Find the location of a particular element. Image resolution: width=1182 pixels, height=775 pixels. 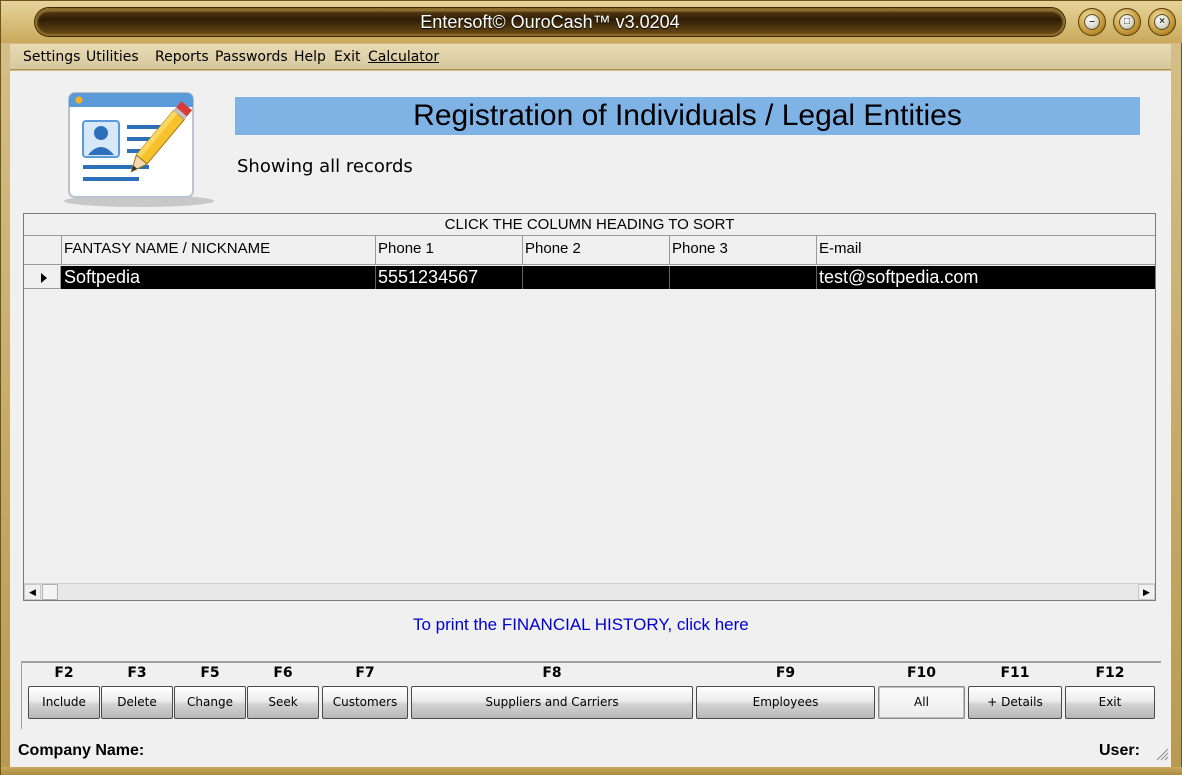

maximize-icon: □ is located at coordinates (1127, 22).